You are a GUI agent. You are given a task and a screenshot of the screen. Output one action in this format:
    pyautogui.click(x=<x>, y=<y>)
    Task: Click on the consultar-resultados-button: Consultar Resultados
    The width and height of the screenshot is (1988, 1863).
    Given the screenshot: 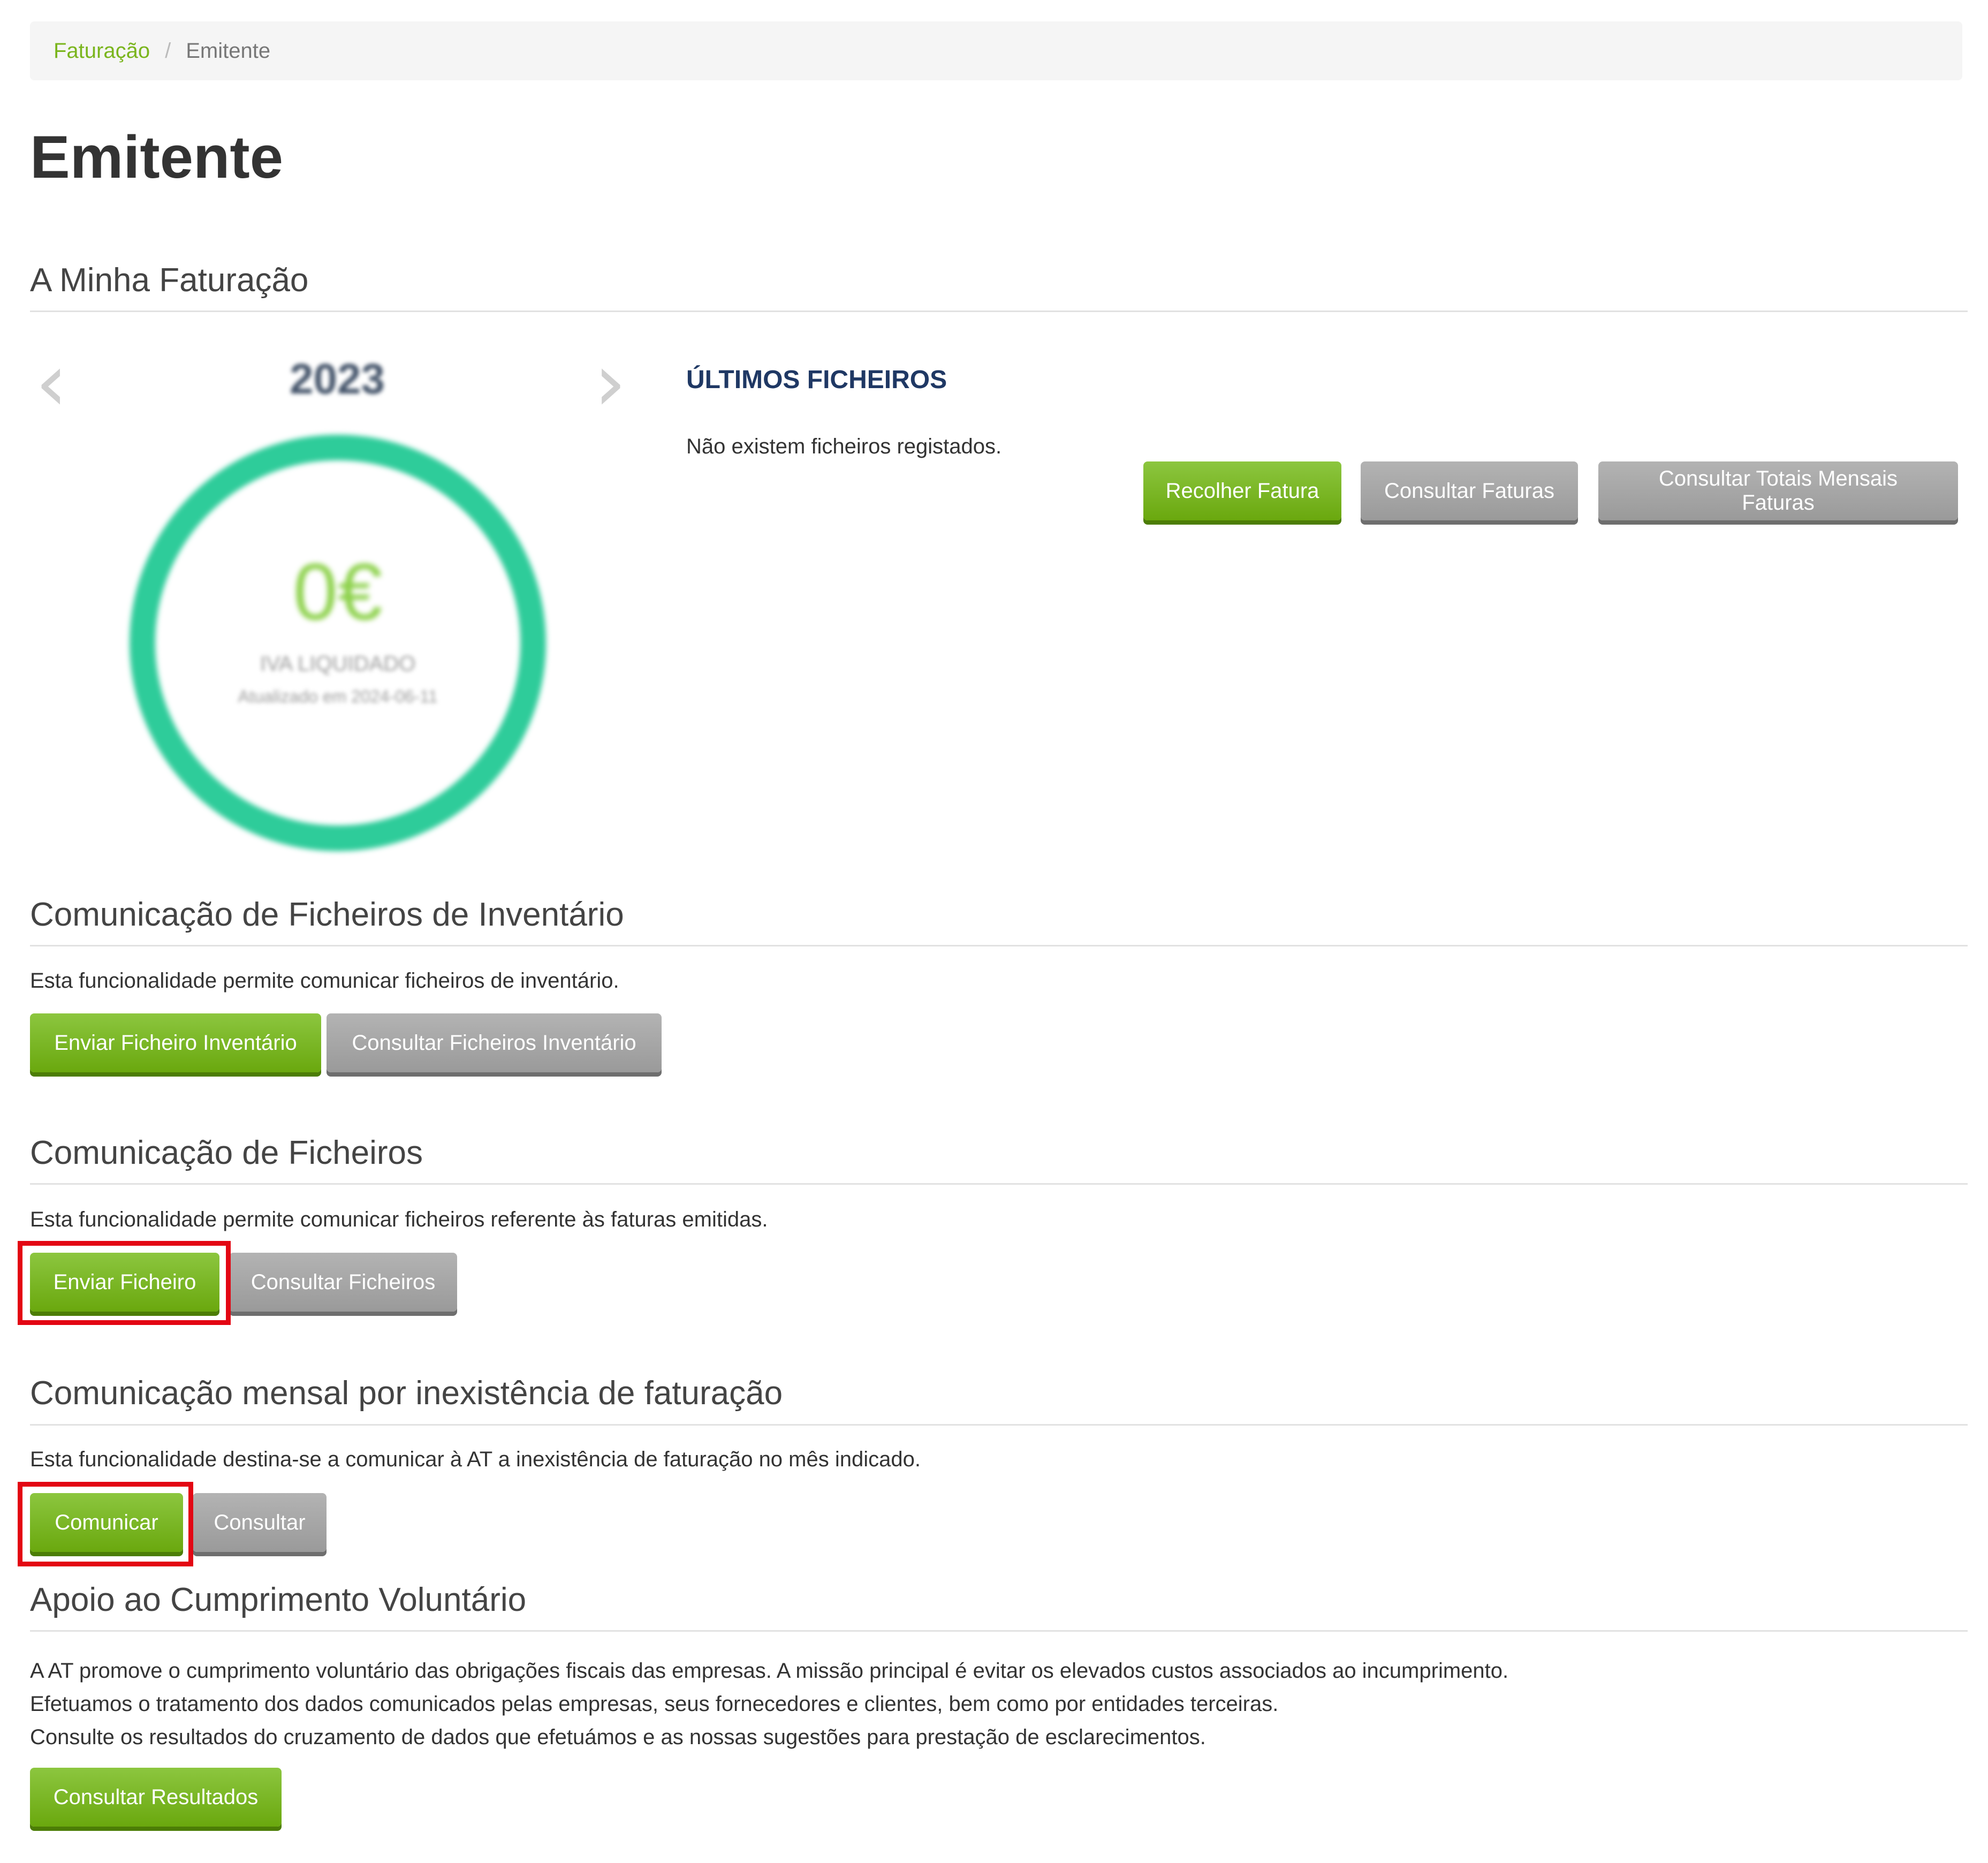 What is the action you would take?
    pyautogui.click(x=156, y=1798)
    